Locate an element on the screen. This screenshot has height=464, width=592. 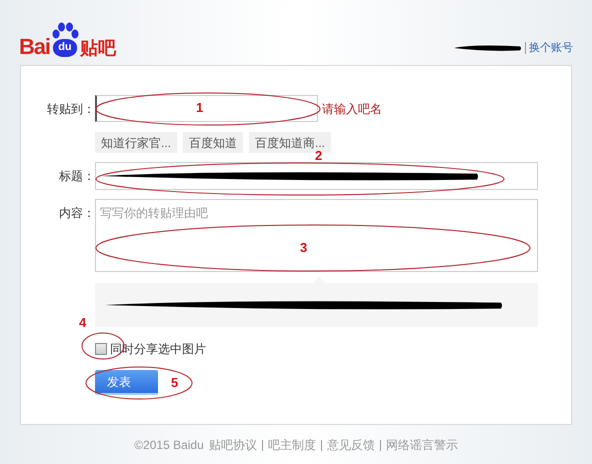
annotation-number: 4 is located at coordinates (82, 322).